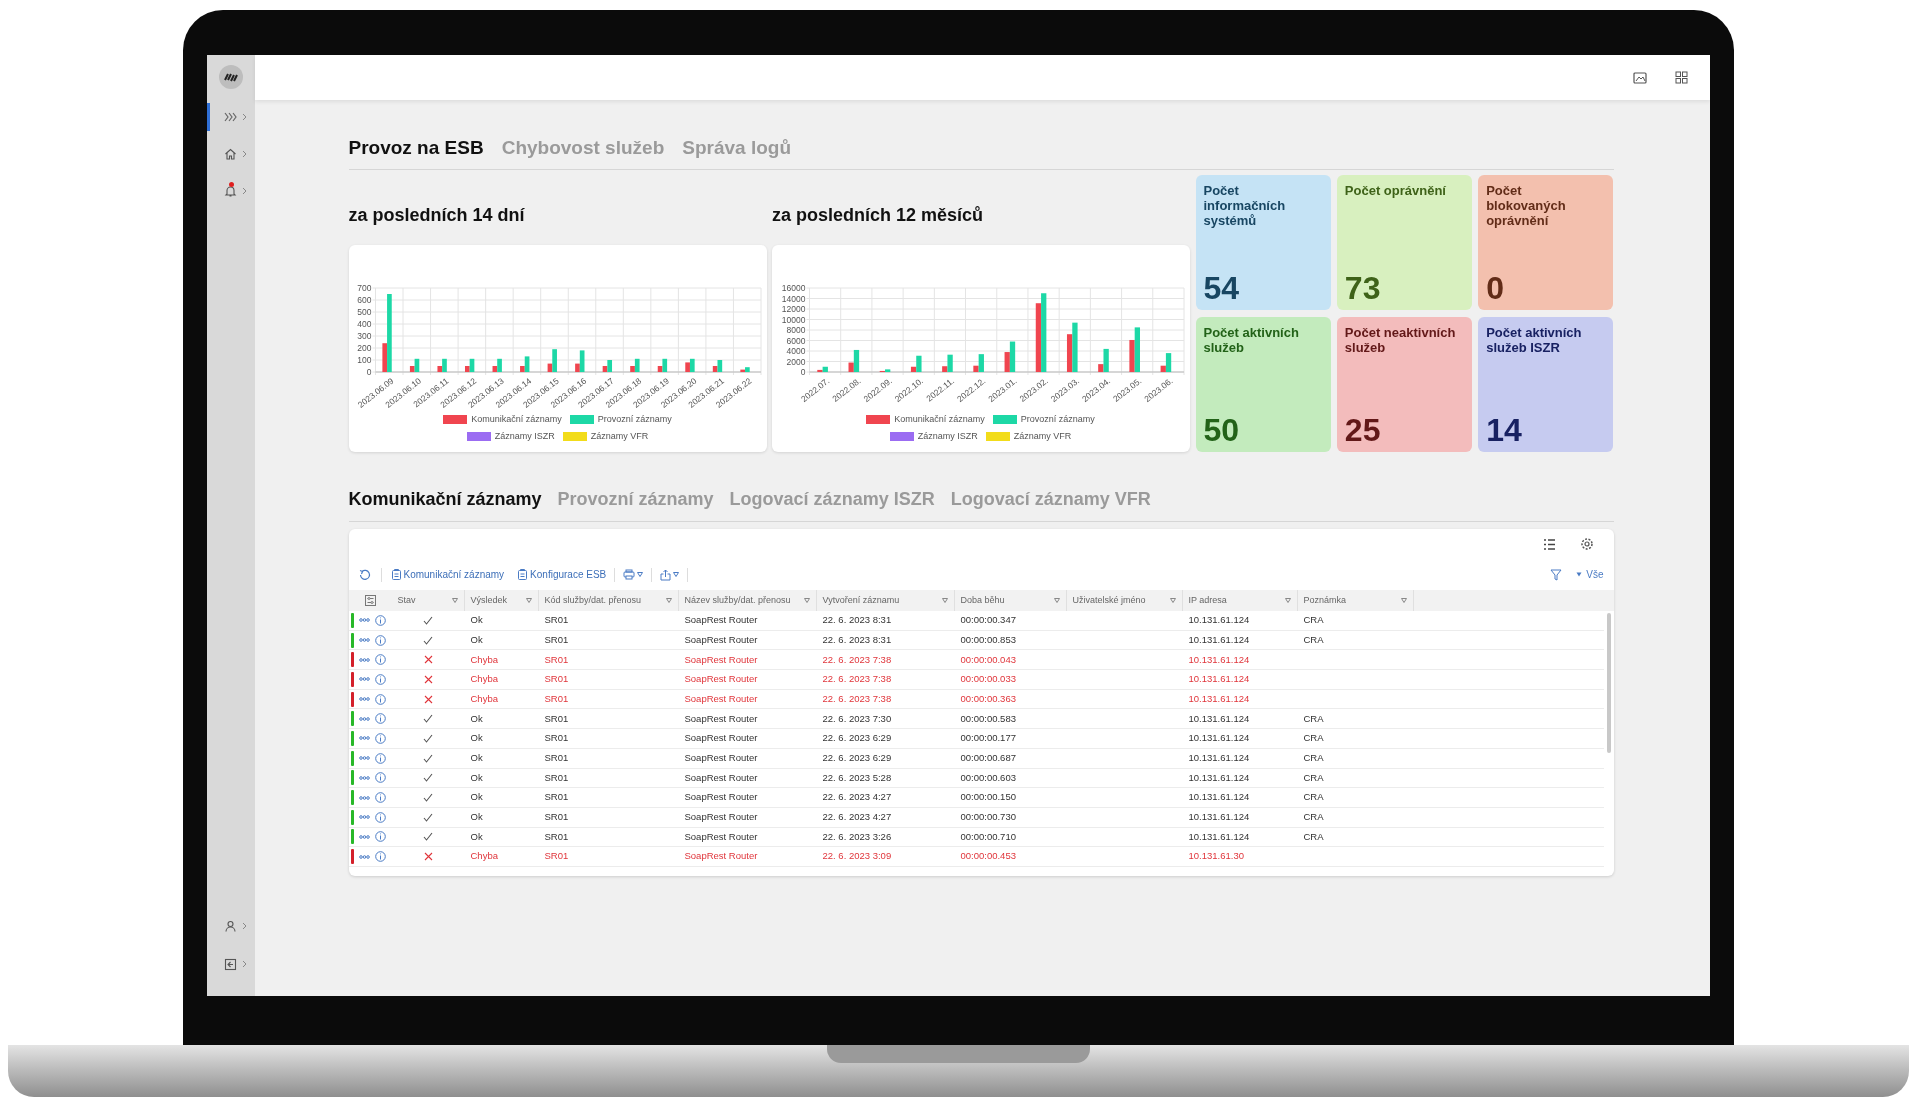  What do you see at coordinates (363, 312) in the screenshot?
I see `axis-label: 500` at bounding box center [363, 312].